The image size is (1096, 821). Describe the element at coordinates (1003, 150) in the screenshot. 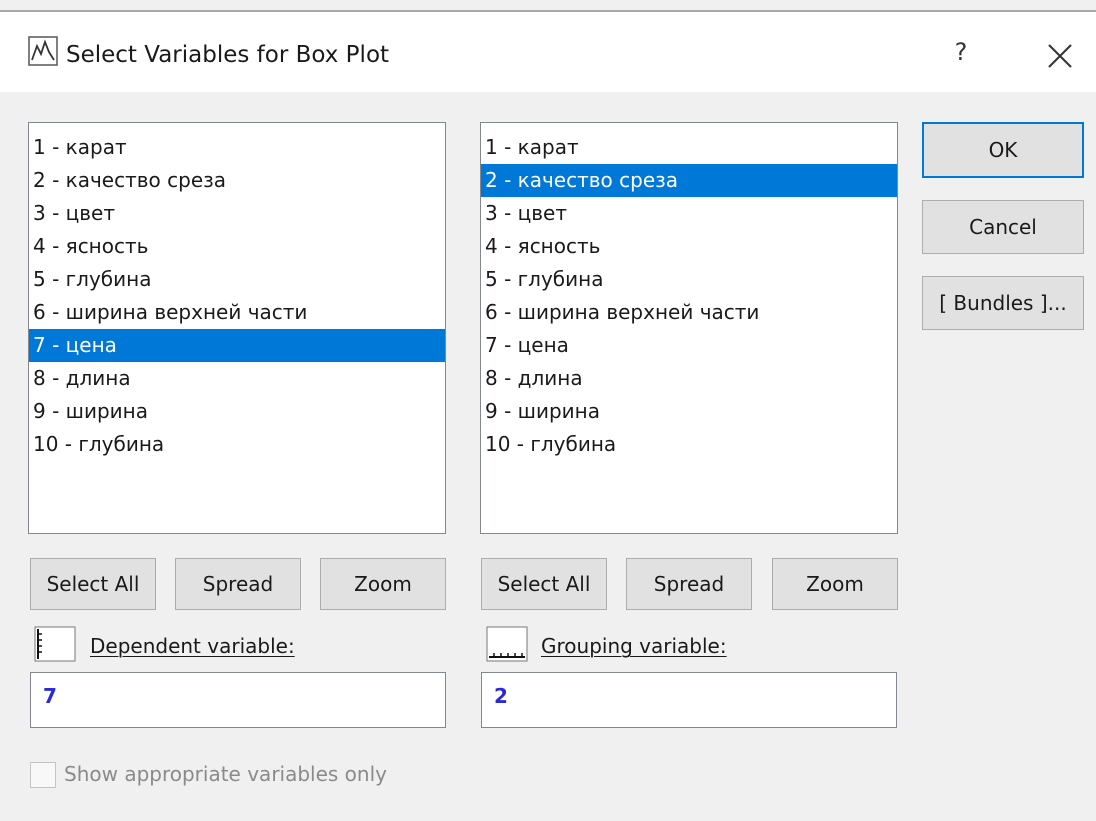

I see `ok-button: OK` at that location.